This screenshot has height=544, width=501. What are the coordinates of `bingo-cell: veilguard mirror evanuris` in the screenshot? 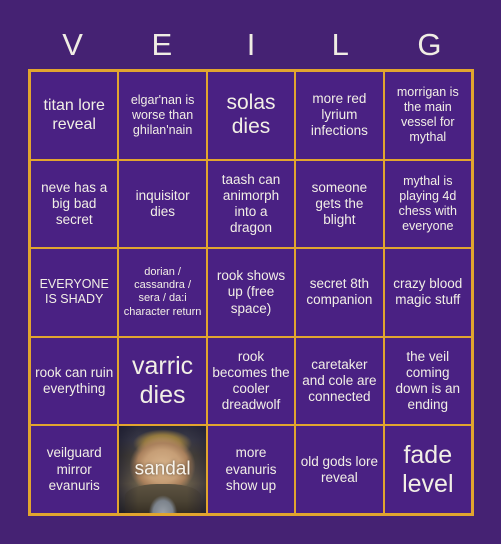 It's located at (74, 469).